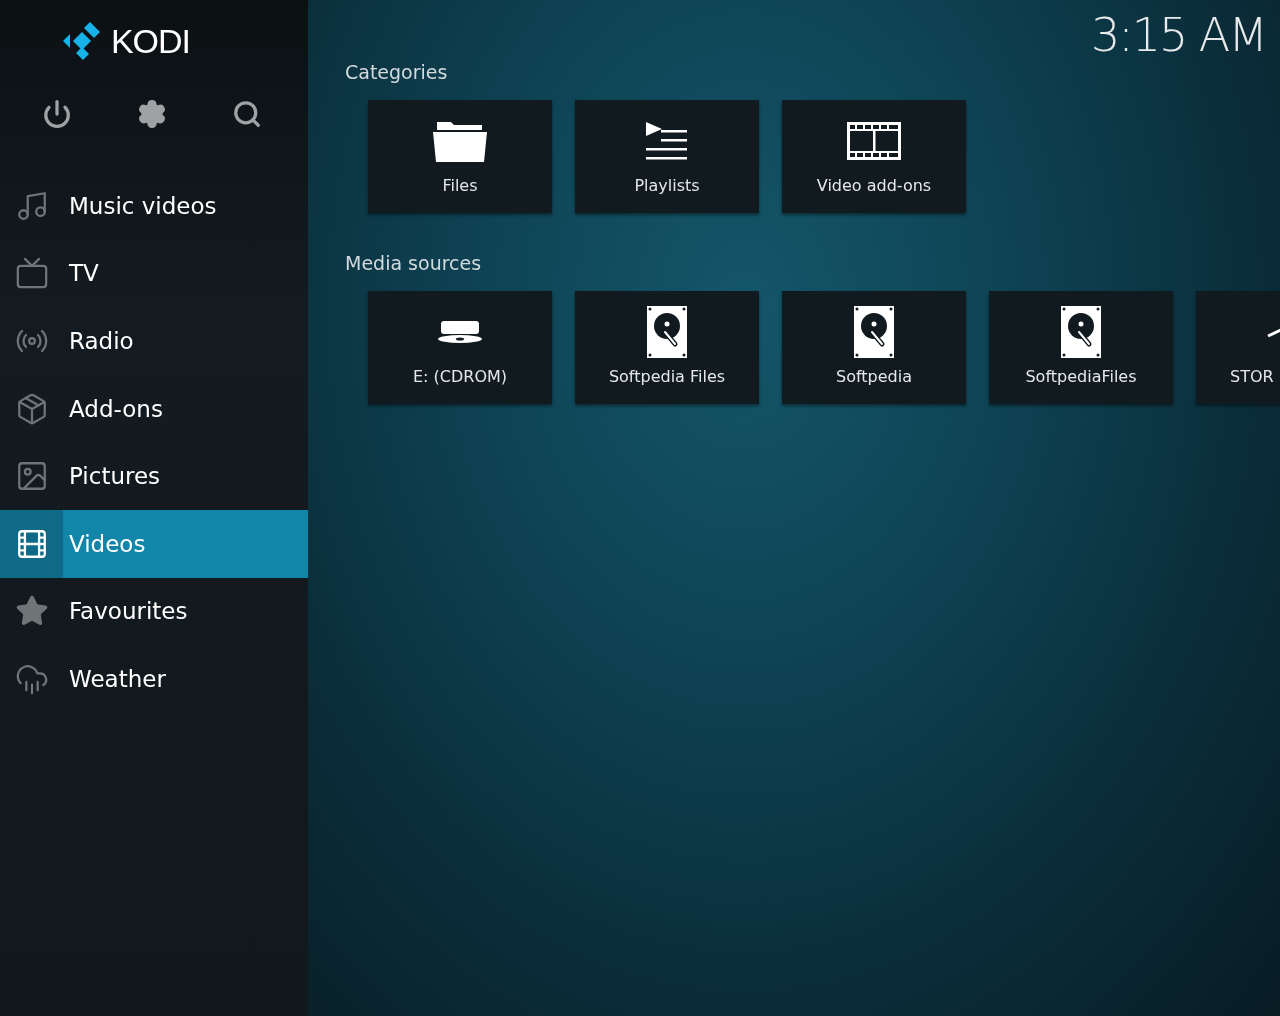 Image resolution: width=1280 pixels, height=1016 pixels. Describe the element at coordinates (154, 611) in the screenshot. I see `menu-item: Favourites` at that location.